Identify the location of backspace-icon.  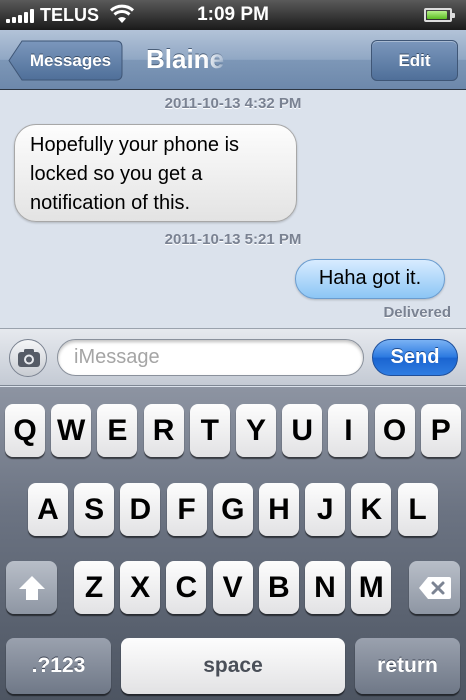
(434, 588).